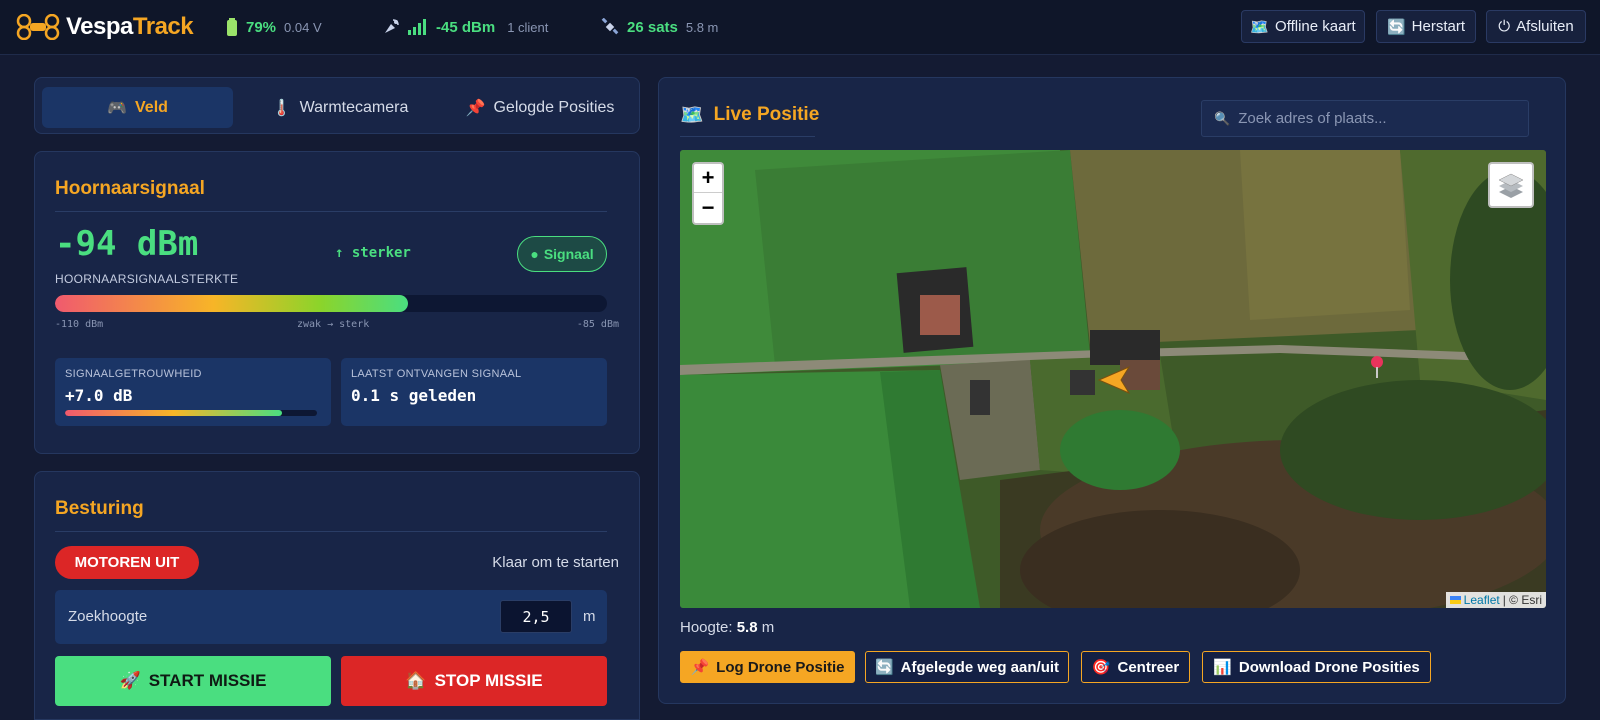 This screenshot has height=720, width=1600. What do you see at coordinates (436, 374) in the screenshot?
I see `last-signal-label: LAATST ONTVANGEN SIGNAAL` at bounding box center [436, 374].